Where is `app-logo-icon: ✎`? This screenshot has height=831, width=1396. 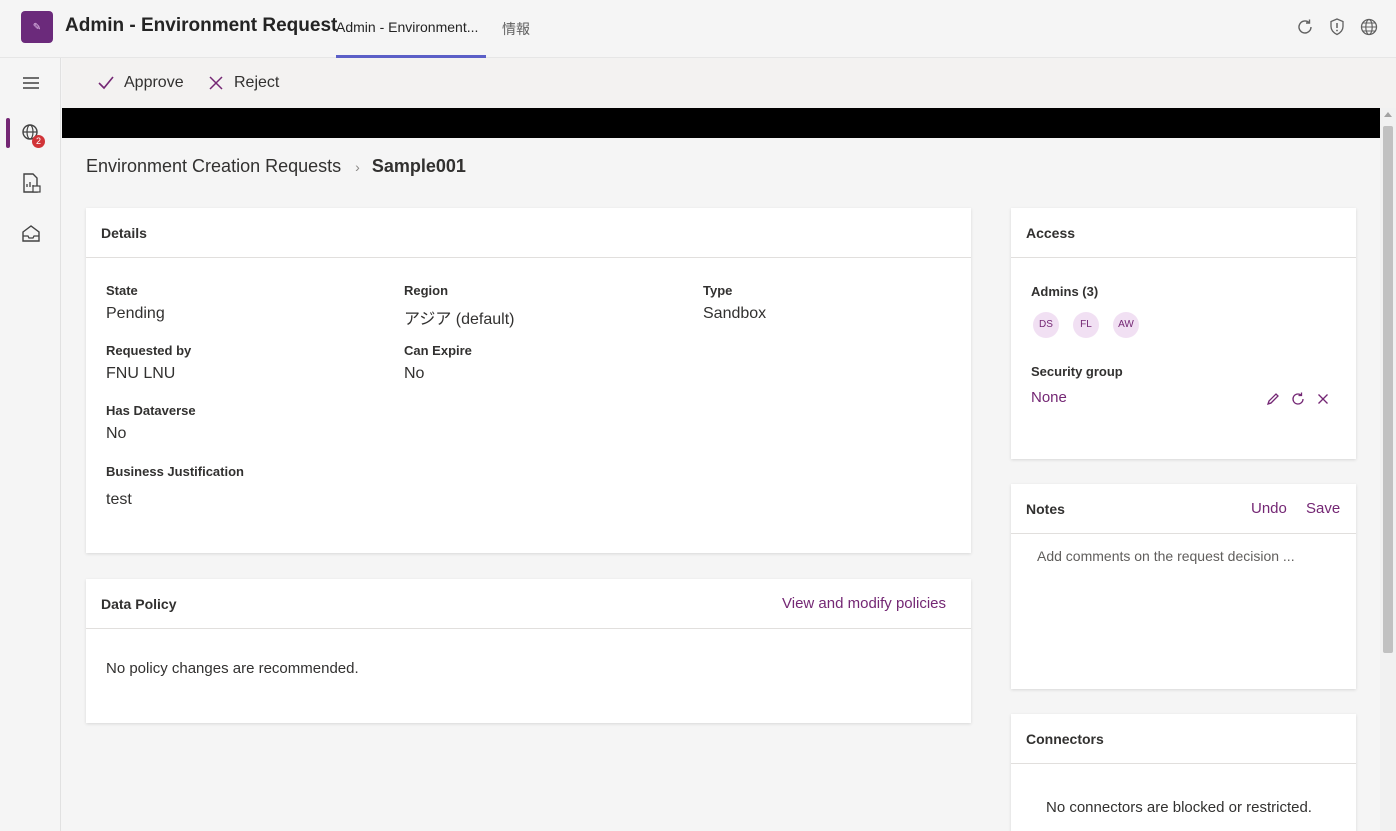 app-logo-icon: ✎ is located at coordinates (37, 27).